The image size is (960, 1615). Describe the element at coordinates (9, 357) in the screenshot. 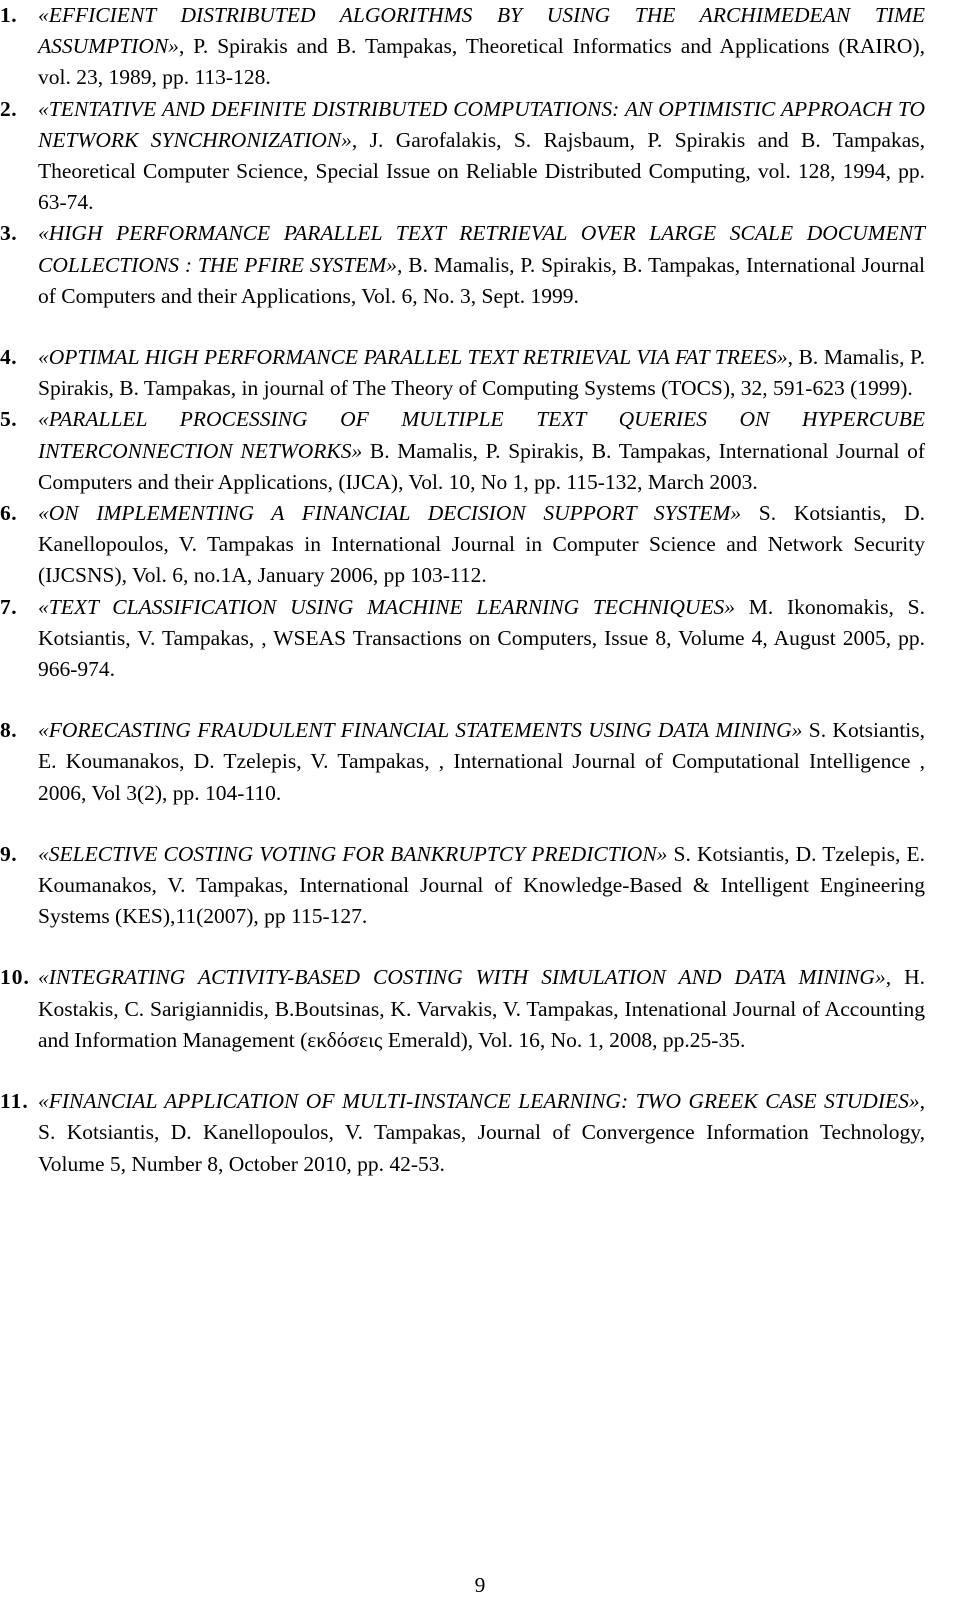

I see `reference-number: 4.` at that location.